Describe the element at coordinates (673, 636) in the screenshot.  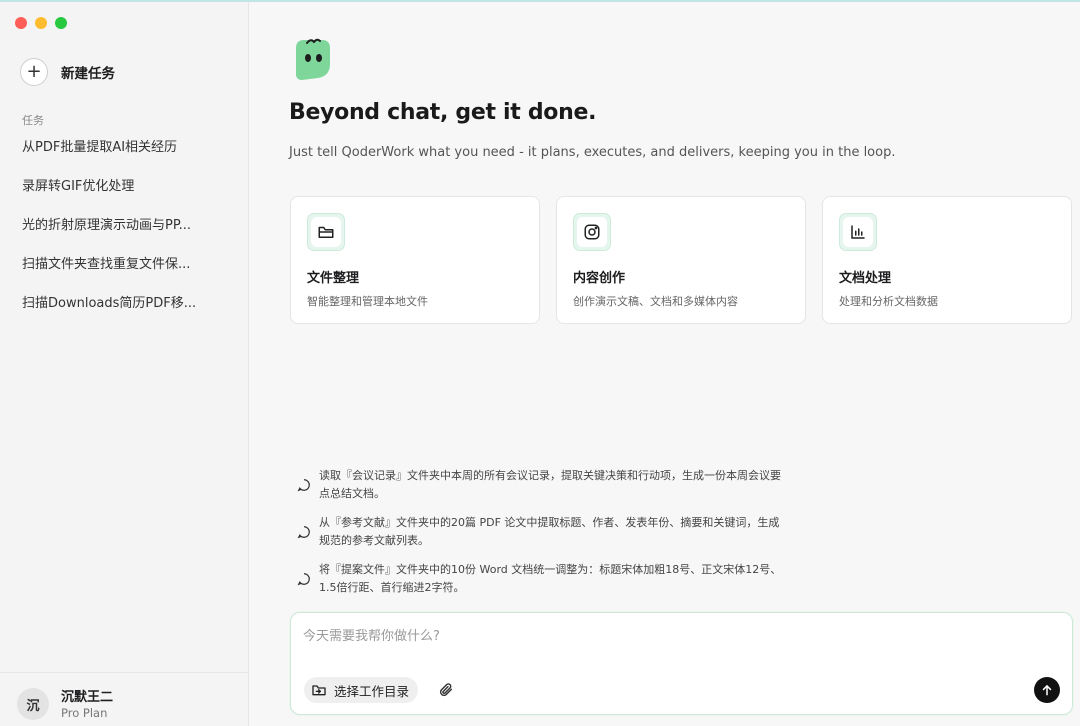
I see `prompt-input` at that location.